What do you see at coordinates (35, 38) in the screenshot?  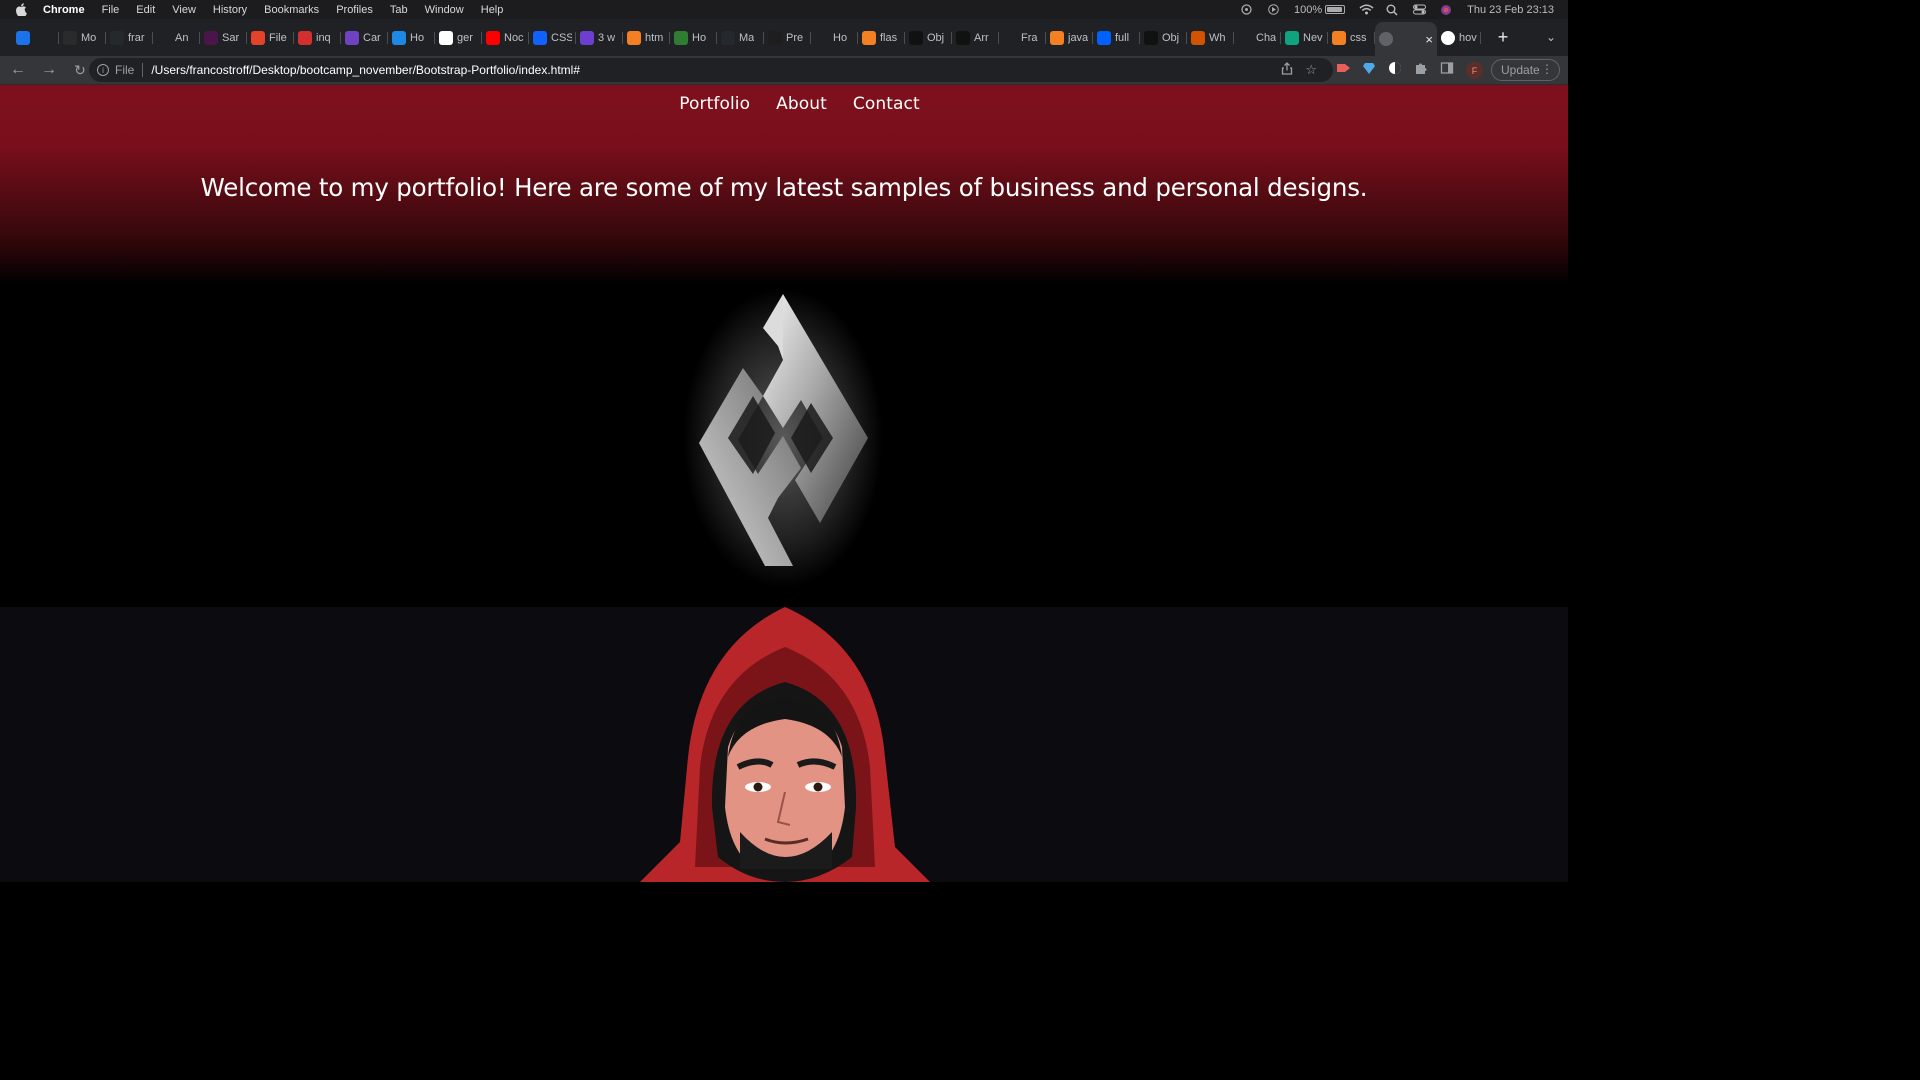 I see `browser-tab` at bounding box center [35, 38].